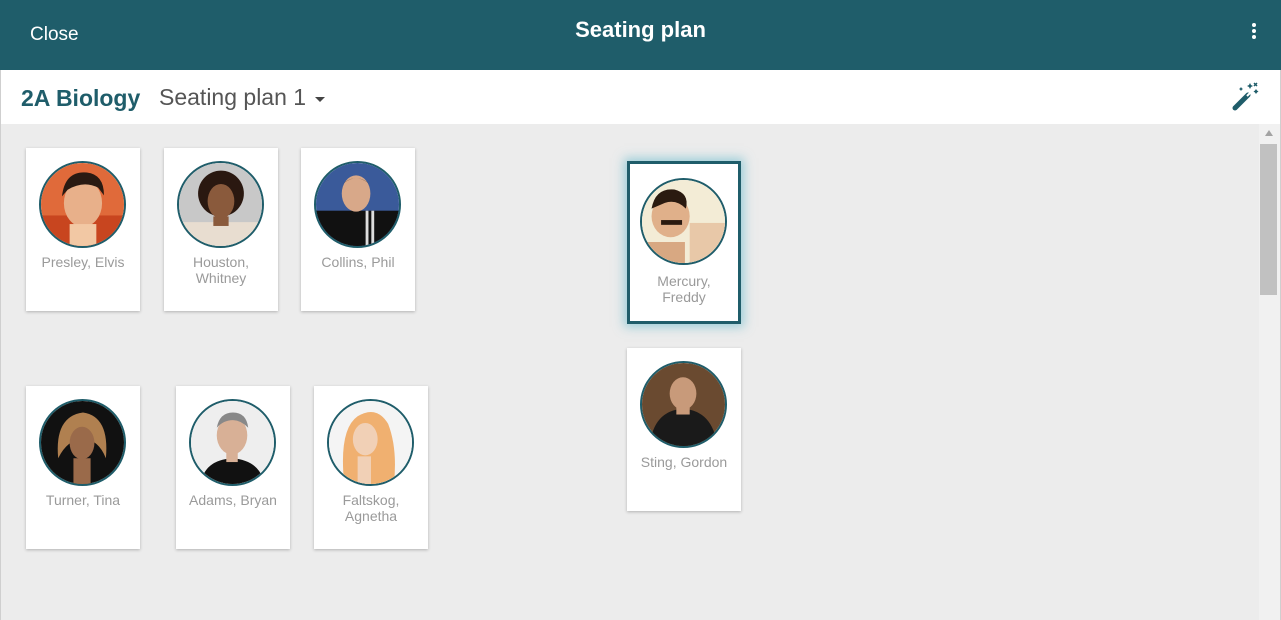 This screenshot has height=620, width=1281. What do you see at coordinates (1254, 34) in the screenshot?
I see `more-vertical-icon` at bounding box center [1254, 34].